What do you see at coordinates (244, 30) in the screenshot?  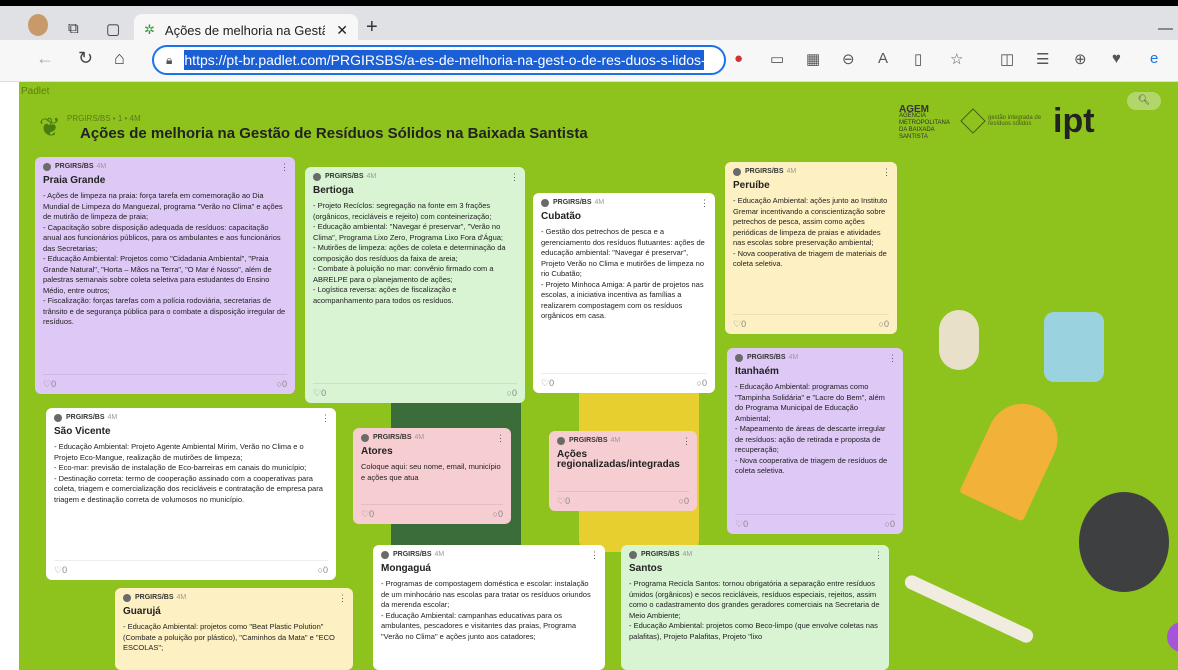 I see `tab-title: Ações de melhoria na Gestão de` at bounding box center [244, 30].